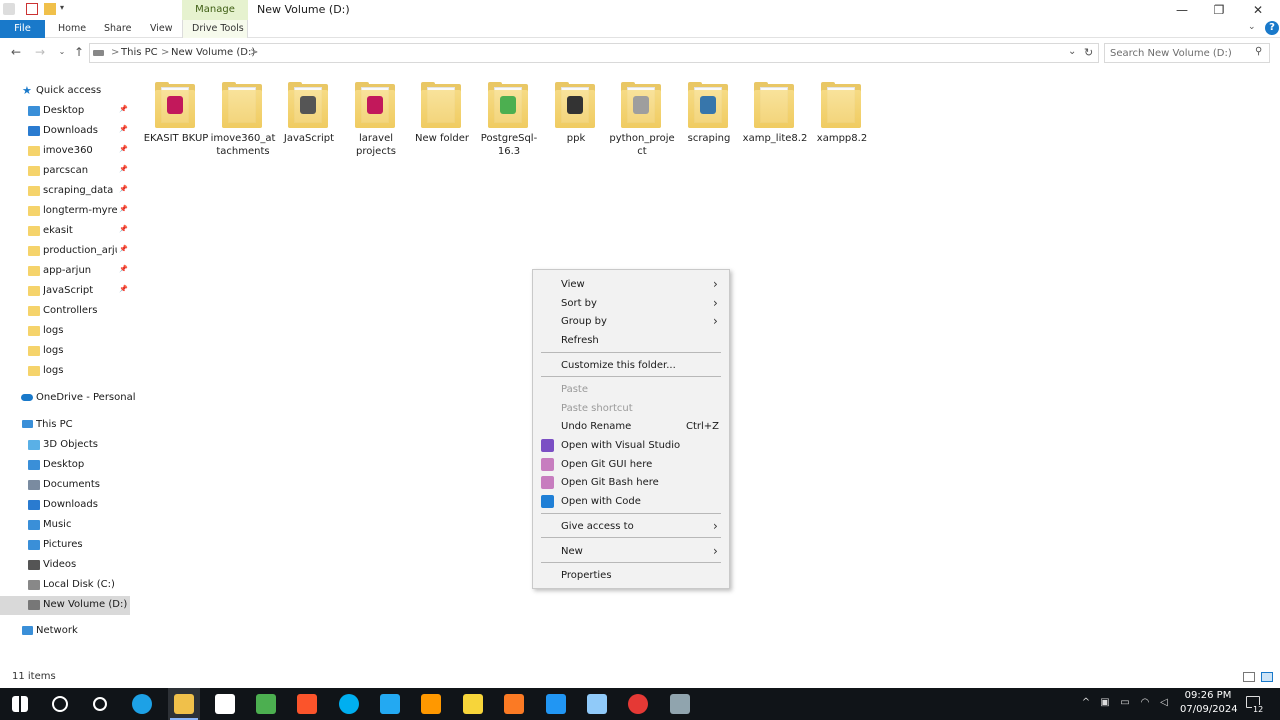  Describe the element at coordinates (594, 53) in the screenshot. I see `address-bar: > This PC > New Volume (D:) > ⌄ ↻` at that location.